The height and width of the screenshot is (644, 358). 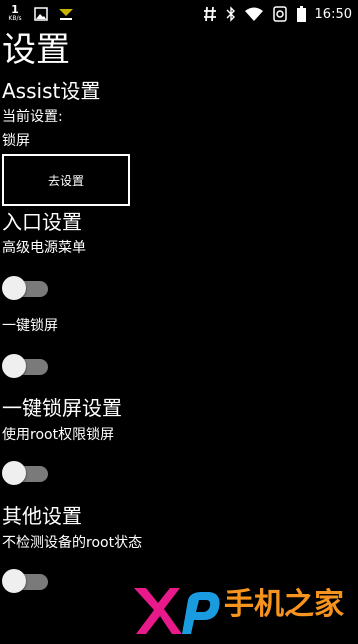 What do you see at coordinates (51, 91) in the screenshot?
I see `assist-section-header: Assist设置` at bounding box center [51, 91].